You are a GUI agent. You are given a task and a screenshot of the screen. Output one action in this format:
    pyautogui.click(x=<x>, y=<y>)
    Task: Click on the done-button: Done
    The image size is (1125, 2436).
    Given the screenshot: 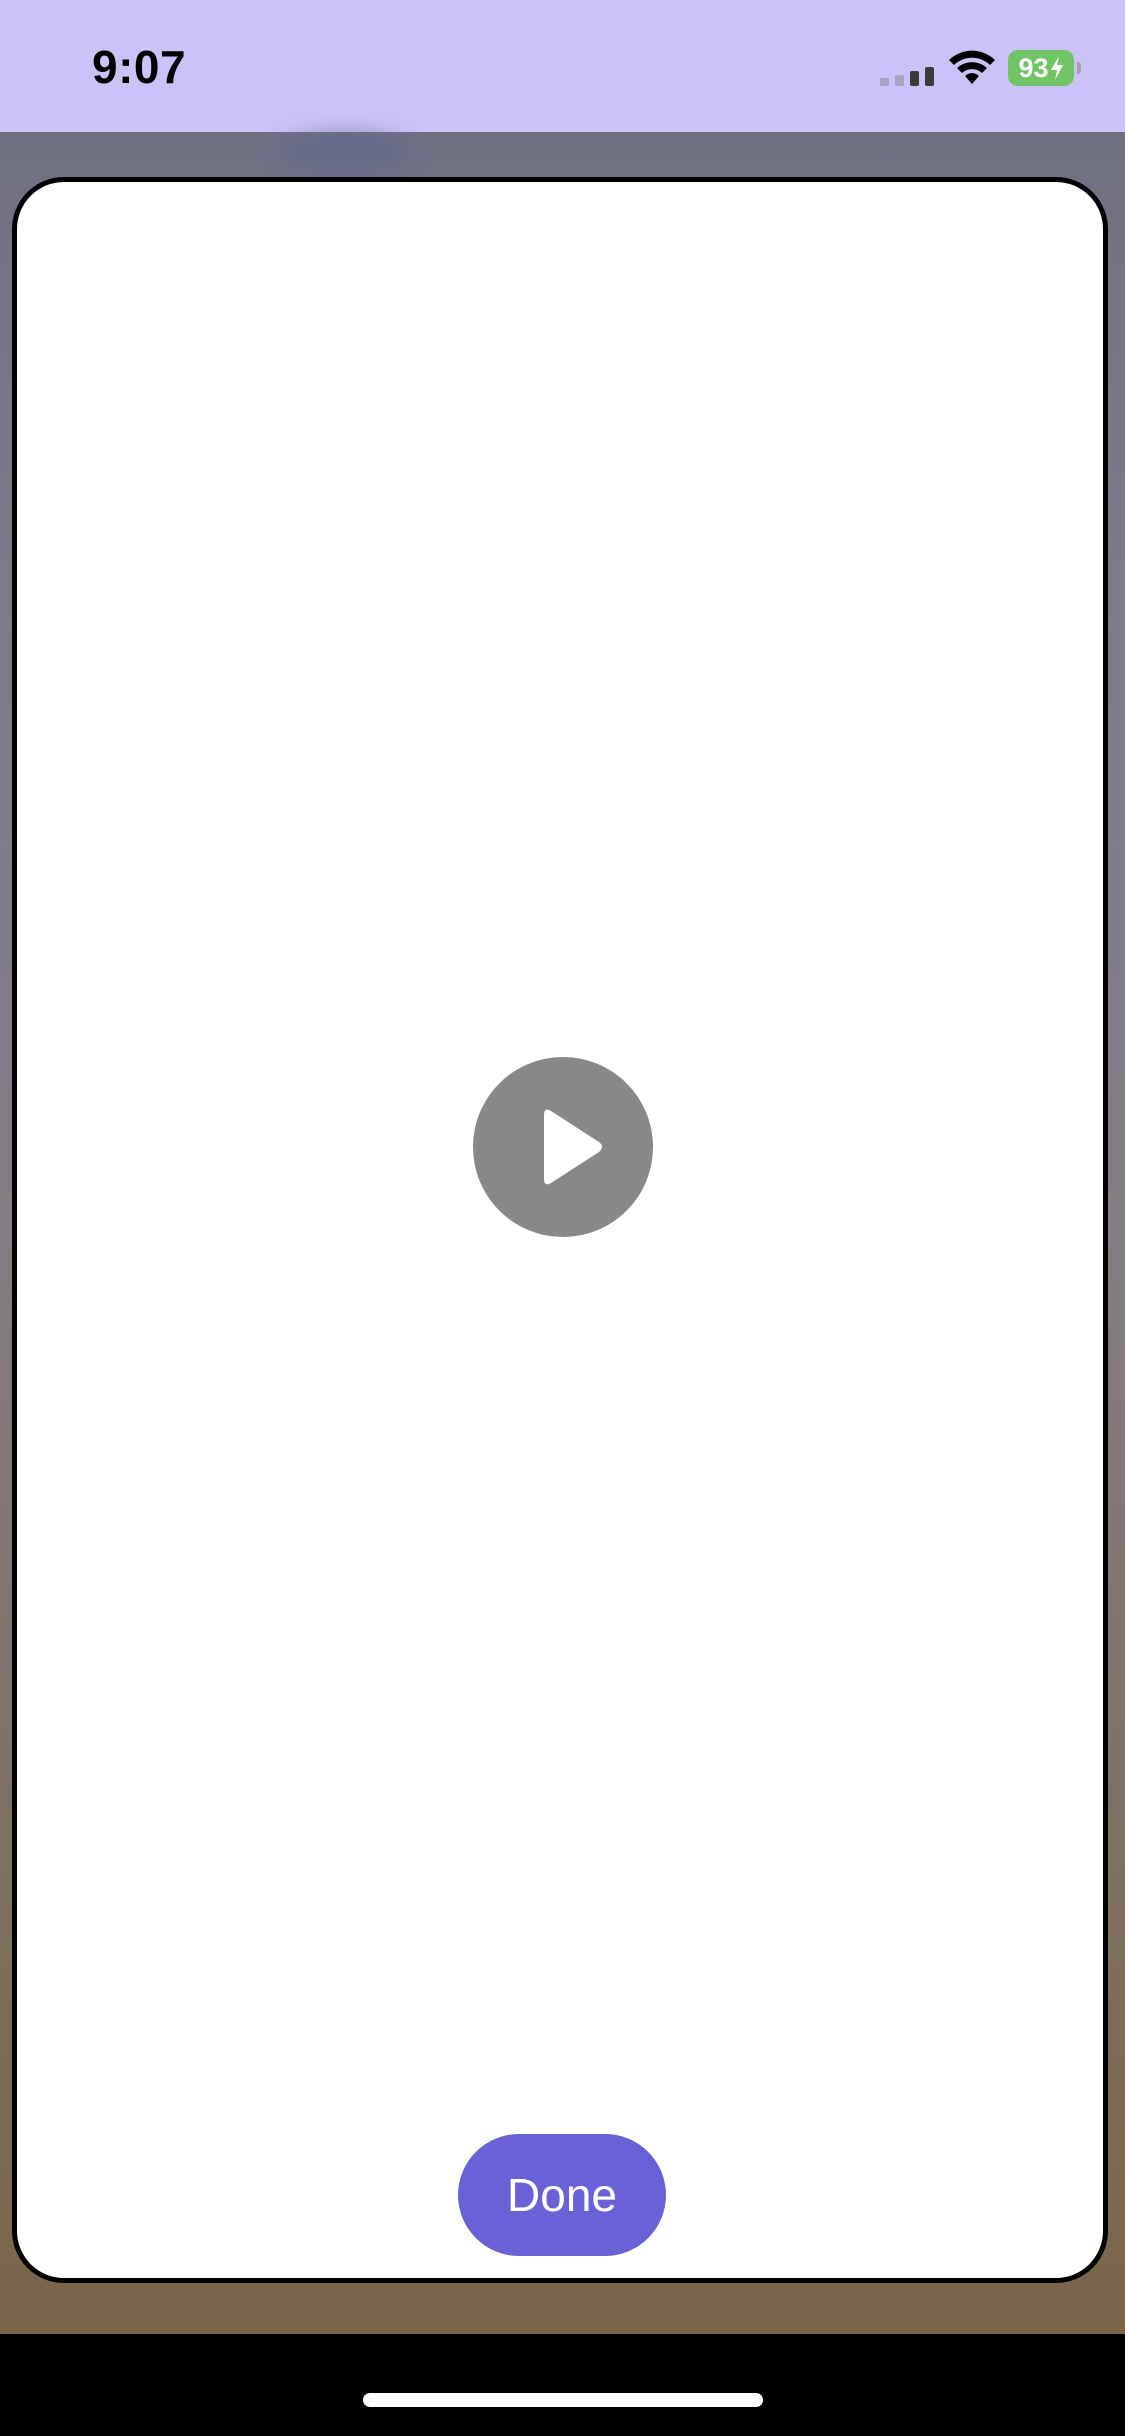 What is the action you would take?
    pyautogui.click(x=562, y=2195)
    